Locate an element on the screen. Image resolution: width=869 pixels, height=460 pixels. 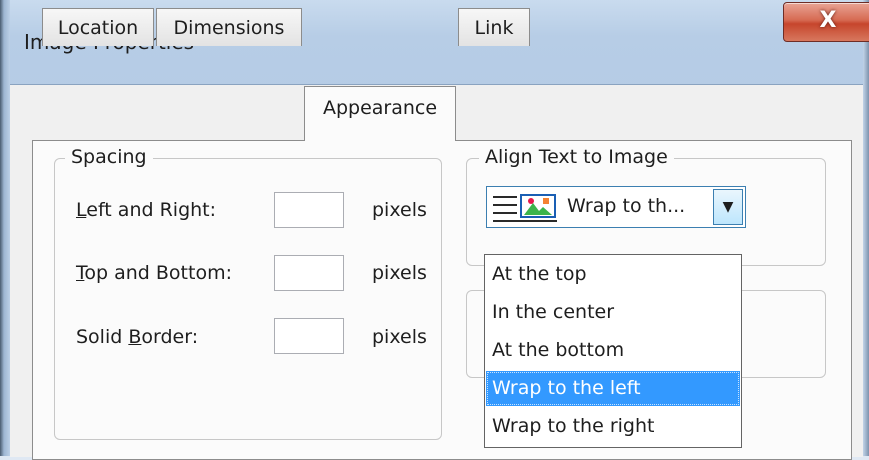
solid-border-input is located at coordinates (309, 336).